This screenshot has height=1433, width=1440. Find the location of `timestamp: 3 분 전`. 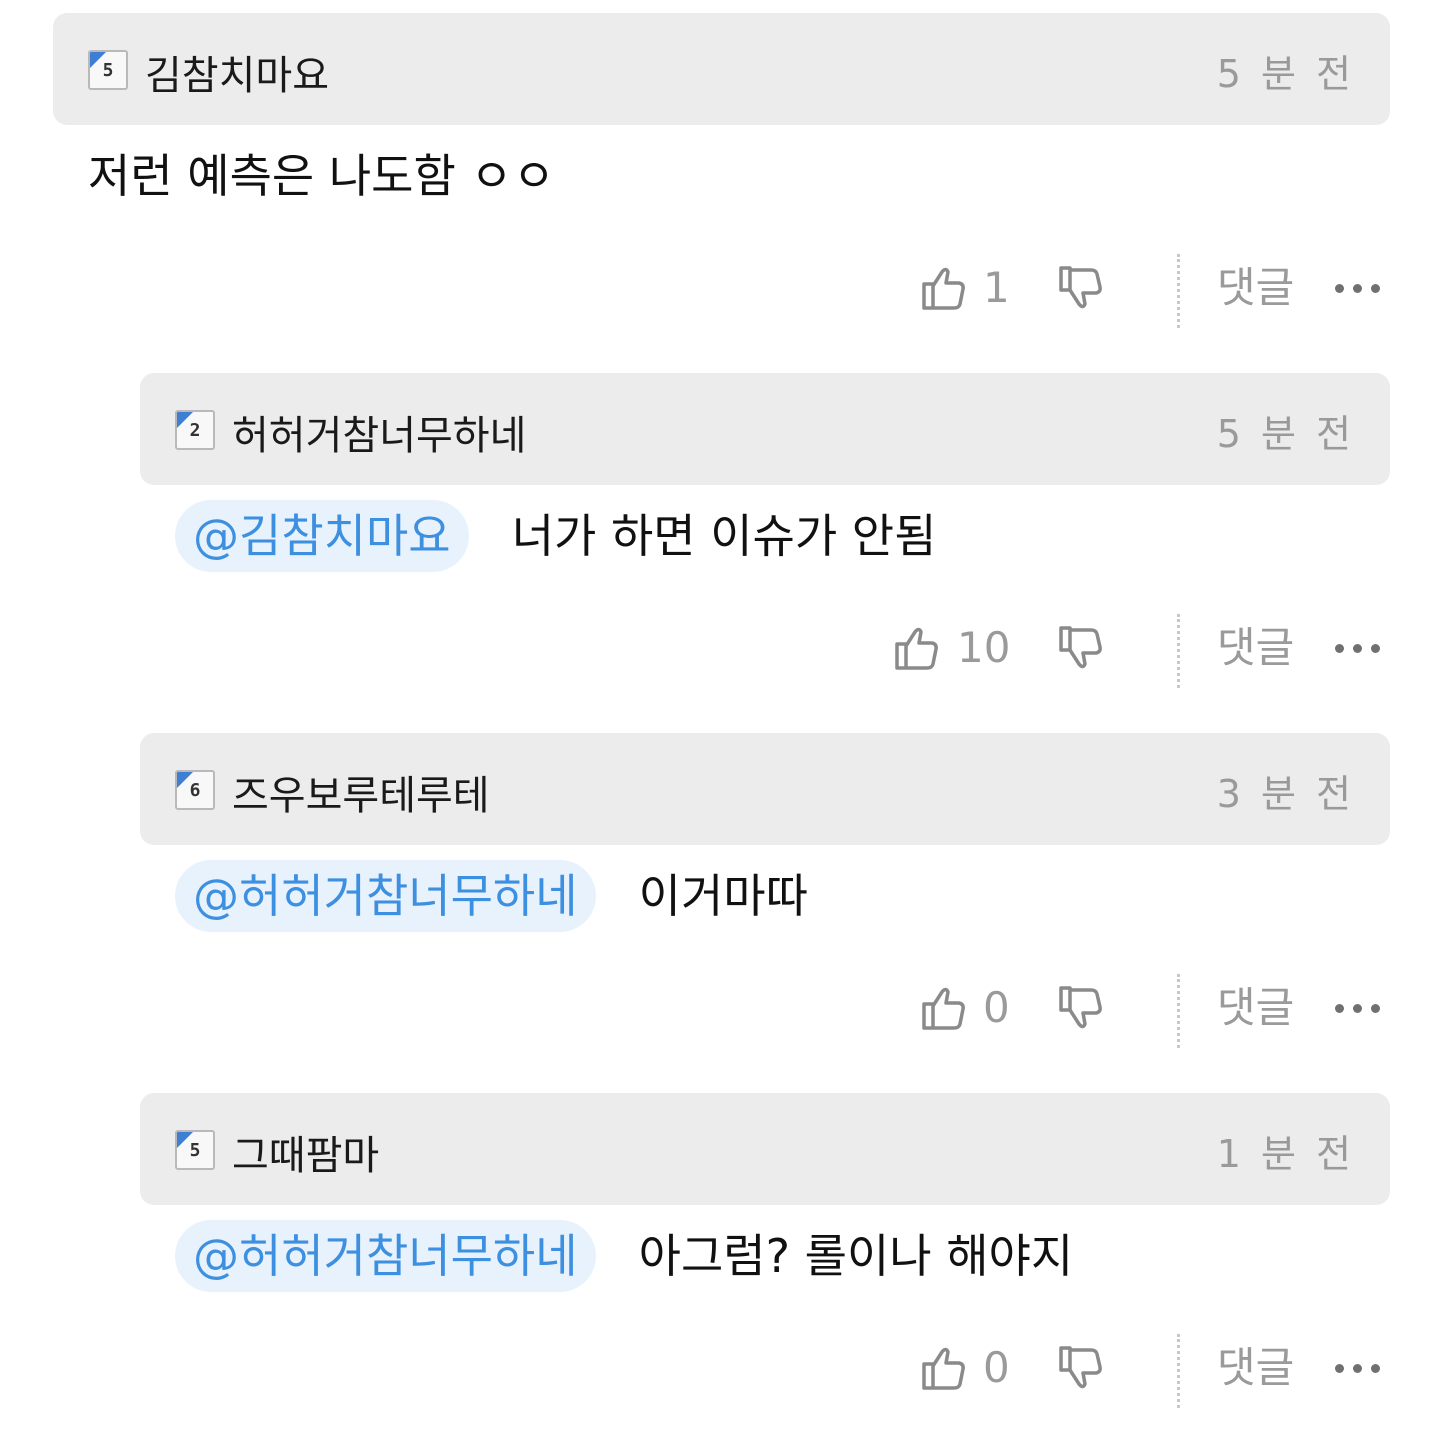

timestamp: 3 분 전 is located at coordinates (1285, 794).